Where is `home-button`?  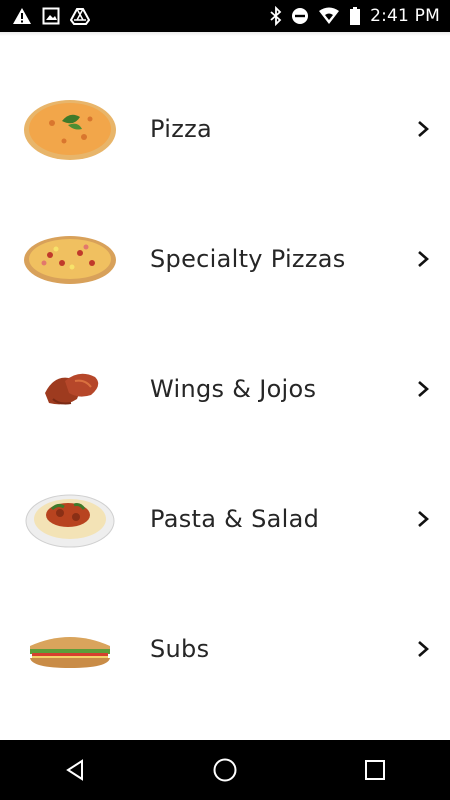
home-button is located at coordinates (225, 770).